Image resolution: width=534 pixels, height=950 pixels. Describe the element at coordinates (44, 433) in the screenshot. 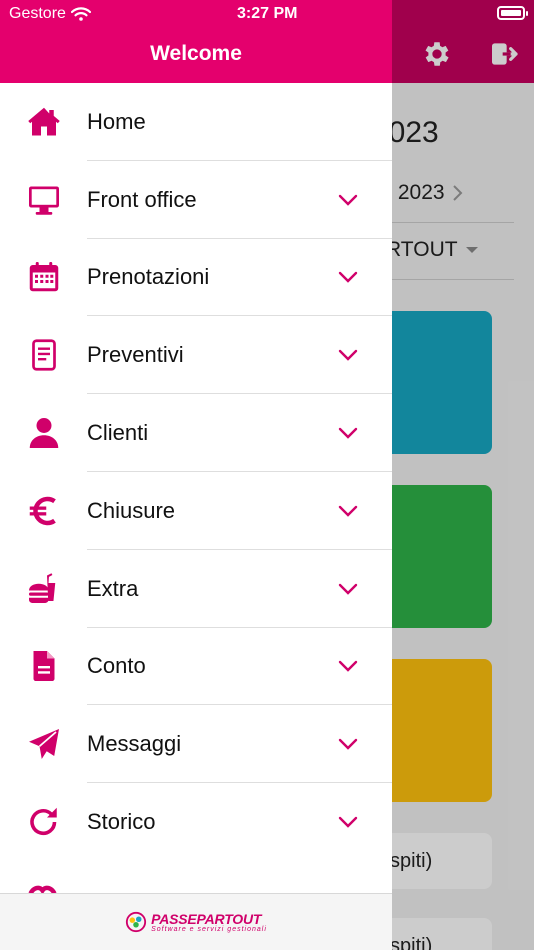

I see `user-icon` at that location.